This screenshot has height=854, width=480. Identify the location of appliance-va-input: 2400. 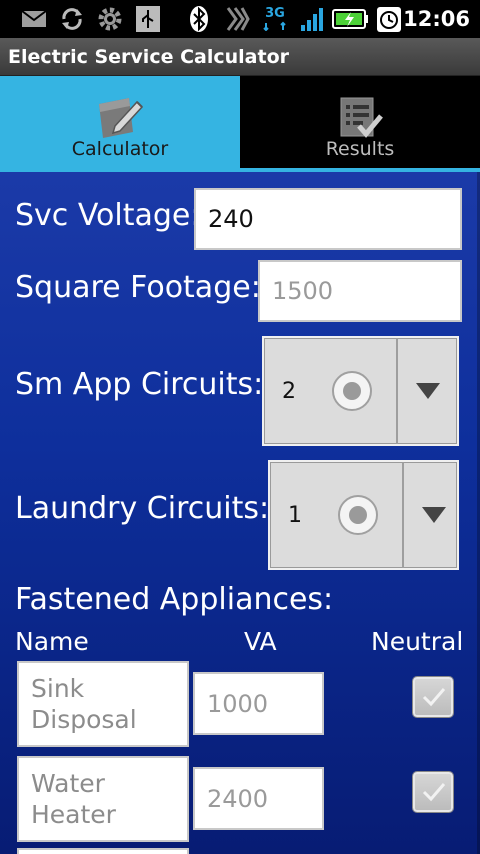
(258, 798).